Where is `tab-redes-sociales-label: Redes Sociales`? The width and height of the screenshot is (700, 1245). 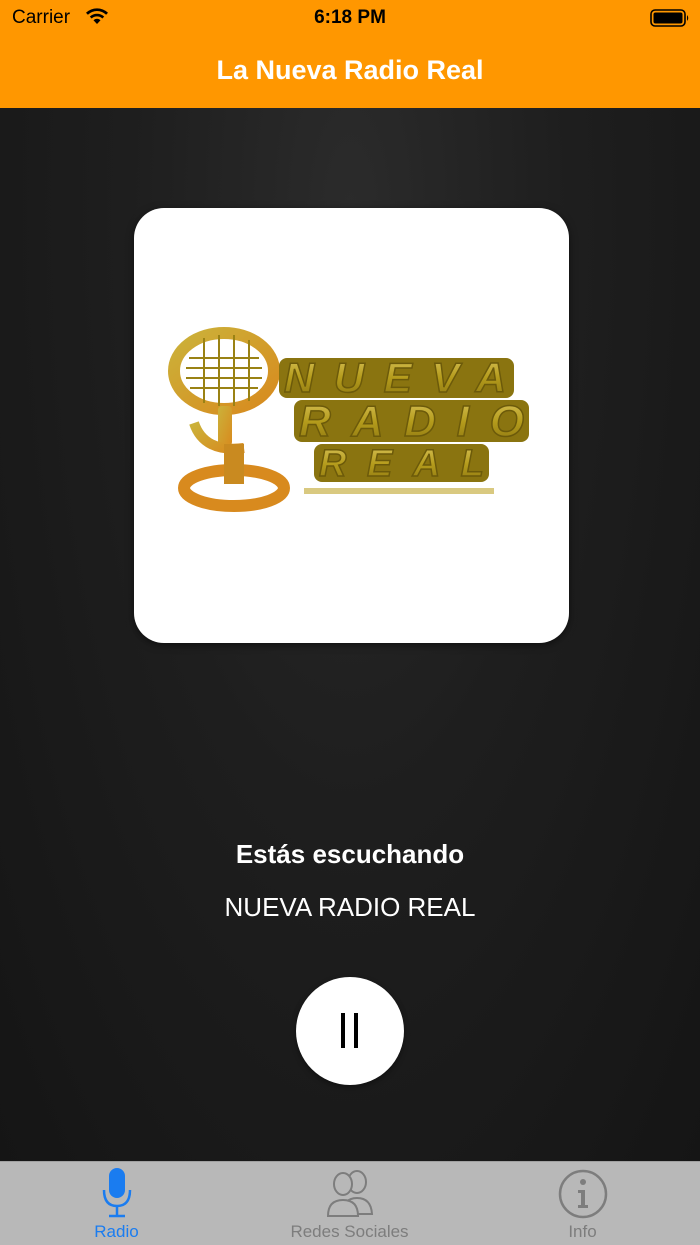
tab-redes-sociales-label: Redes Sociales is located at coordinates (349, 1231).